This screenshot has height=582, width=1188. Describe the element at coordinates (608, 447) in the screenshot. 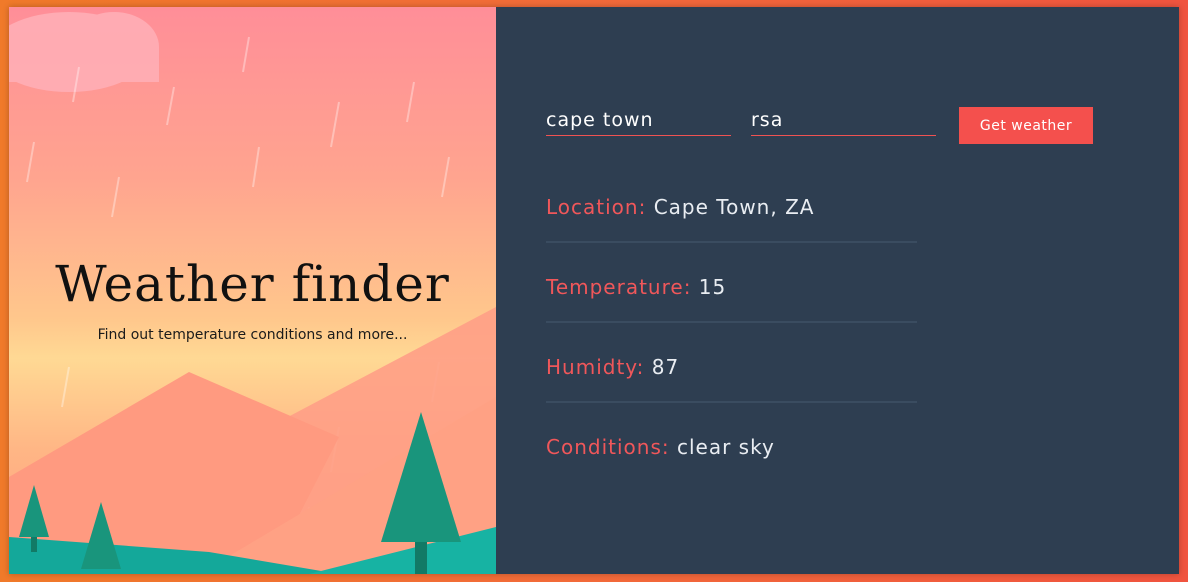

I see `conditions-label: Conditions:` at that location.